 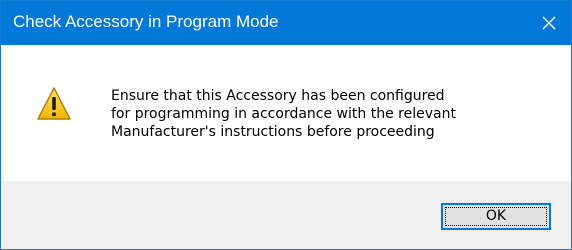 I want to click on close-button, so click(x=549, y=23).